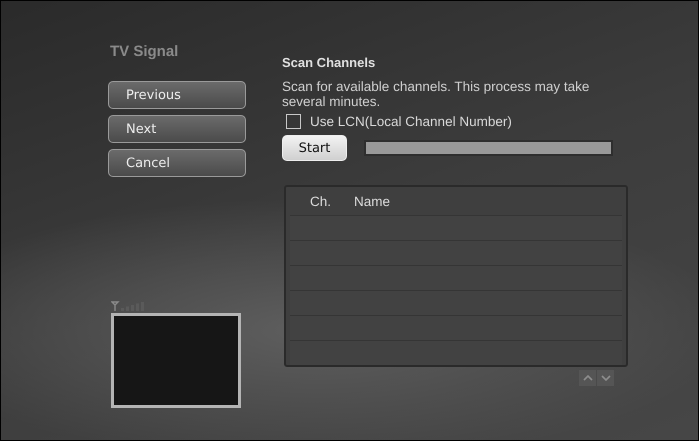 Image resolution: width=699 pixels, height=441 pixels. I want to click on start-button: Start, so click(314, 148).